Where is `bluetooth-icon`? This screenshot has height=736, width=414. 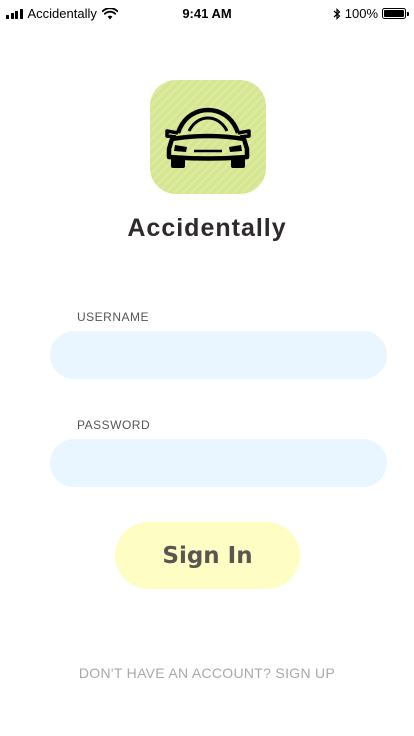
bluetooth-icon is located at coordinates (337, 13).